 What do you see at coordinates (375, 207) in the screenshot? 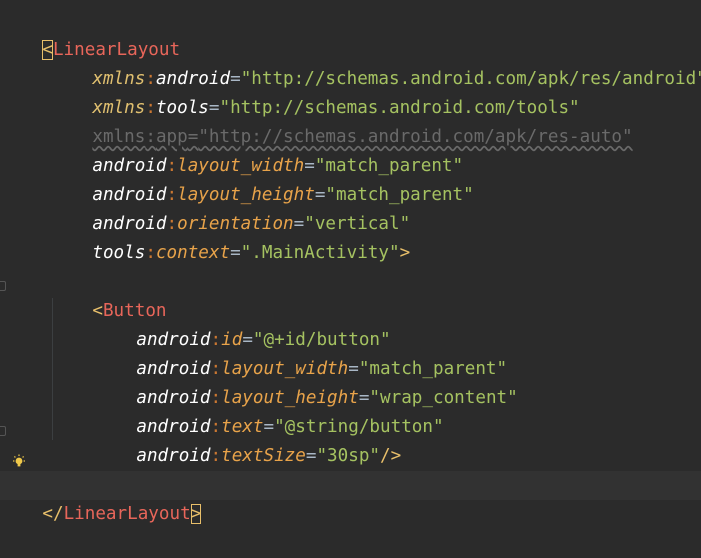
I see `code-line: android:orientation="vertical"` at bounding box center [375, 207].